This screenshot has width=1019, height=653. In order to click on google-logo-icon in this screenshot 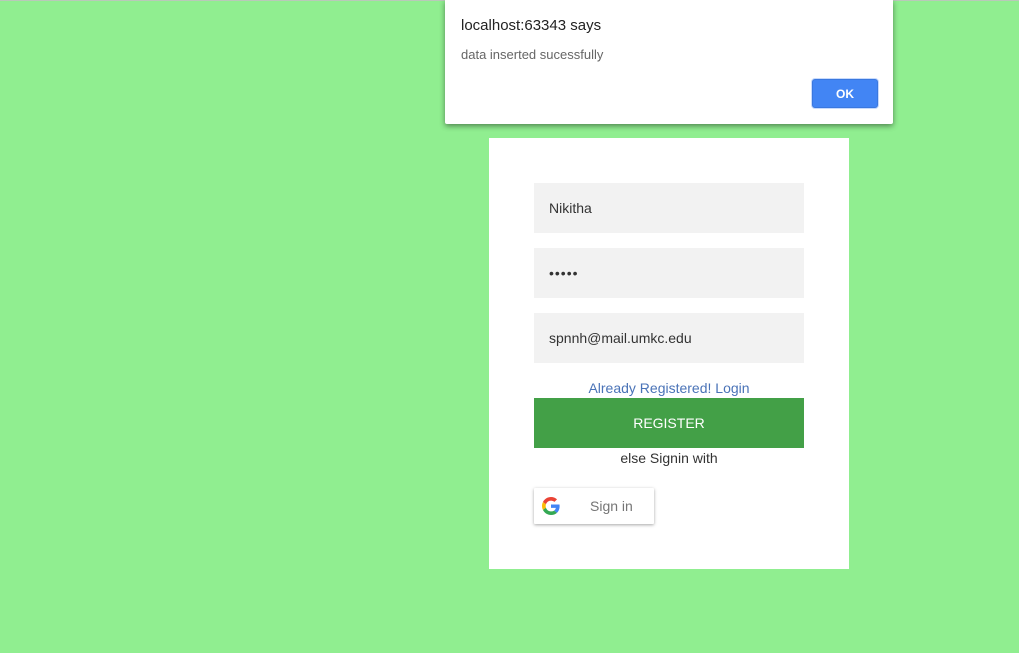, I will do `click(551, 506)`.